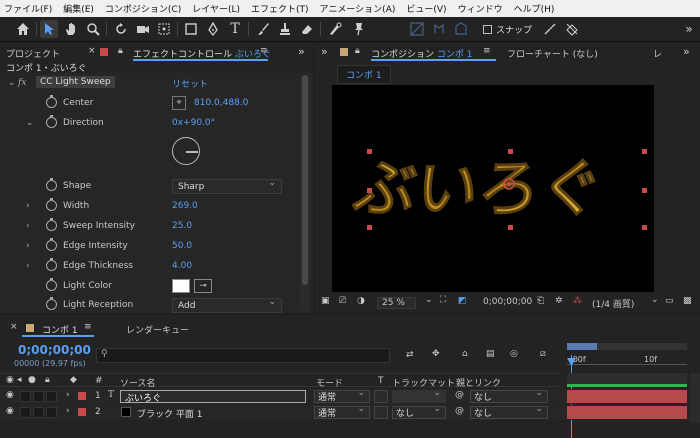 The image size is (700, 438). Describe the element at coordinates (419, 395) in the screenshot. I see `layer-trackmatte-dropdown` at that location.